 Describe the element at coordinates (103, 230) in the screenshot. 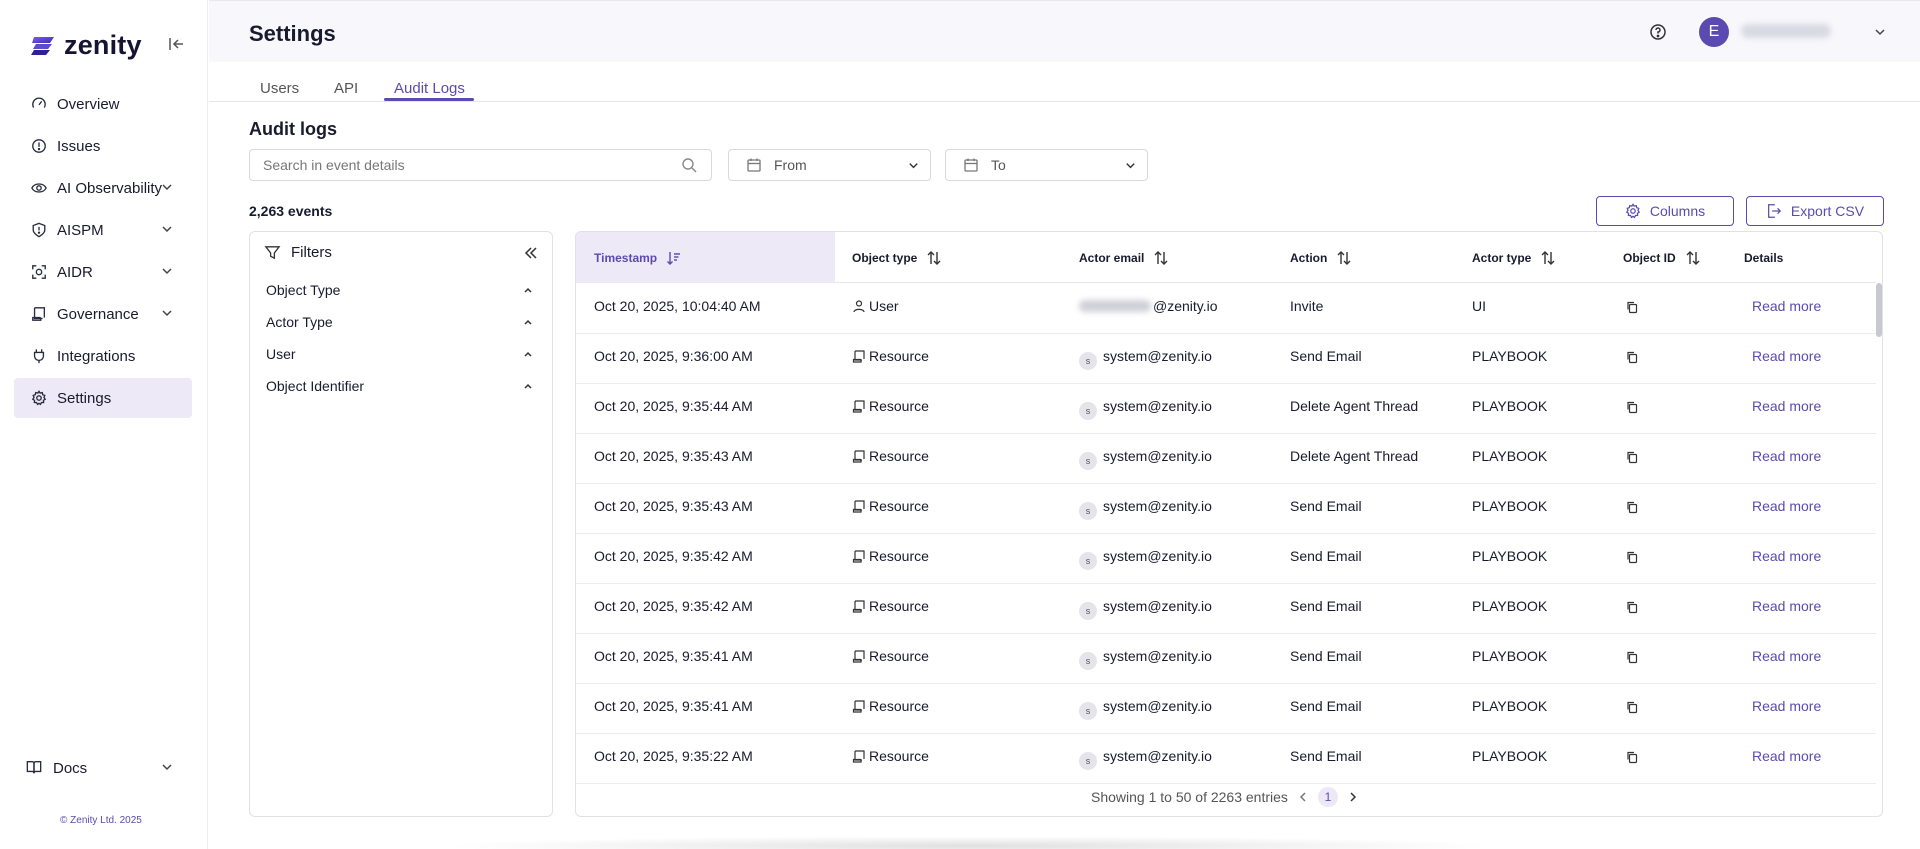

I see `sidebar-item-aispm: AISPM` at that location.